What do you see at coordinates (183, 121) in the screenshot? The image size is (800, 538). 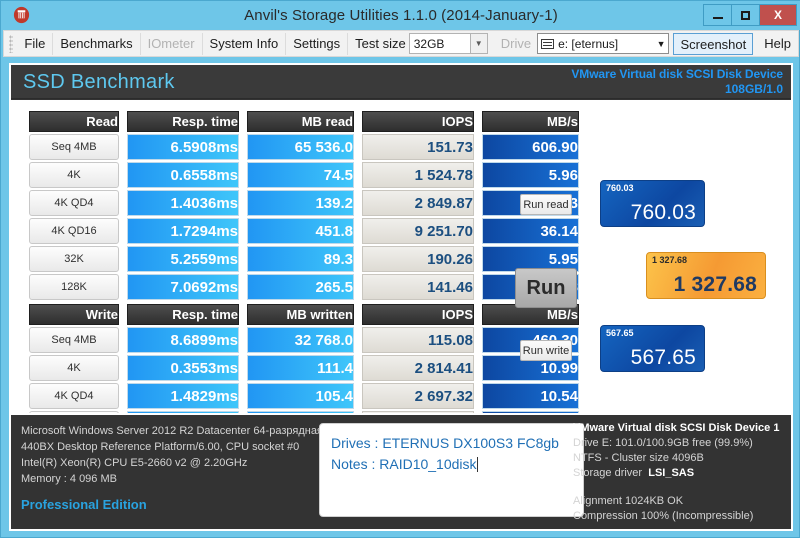 I see `read-col-resp: Resp. time` at bounding box center [183, 121].